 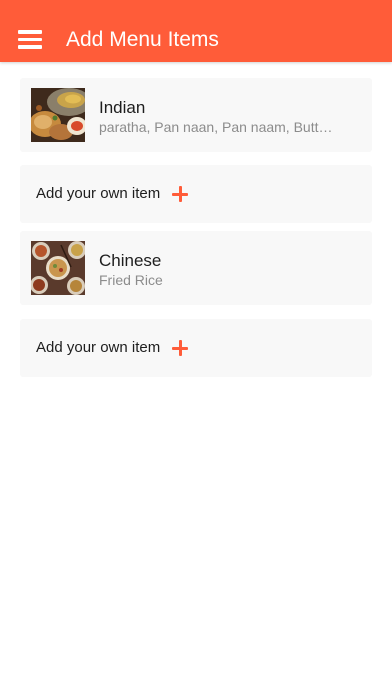 I want to click on add-item-button-indian: Add your own item, so click(x=196, y=194).